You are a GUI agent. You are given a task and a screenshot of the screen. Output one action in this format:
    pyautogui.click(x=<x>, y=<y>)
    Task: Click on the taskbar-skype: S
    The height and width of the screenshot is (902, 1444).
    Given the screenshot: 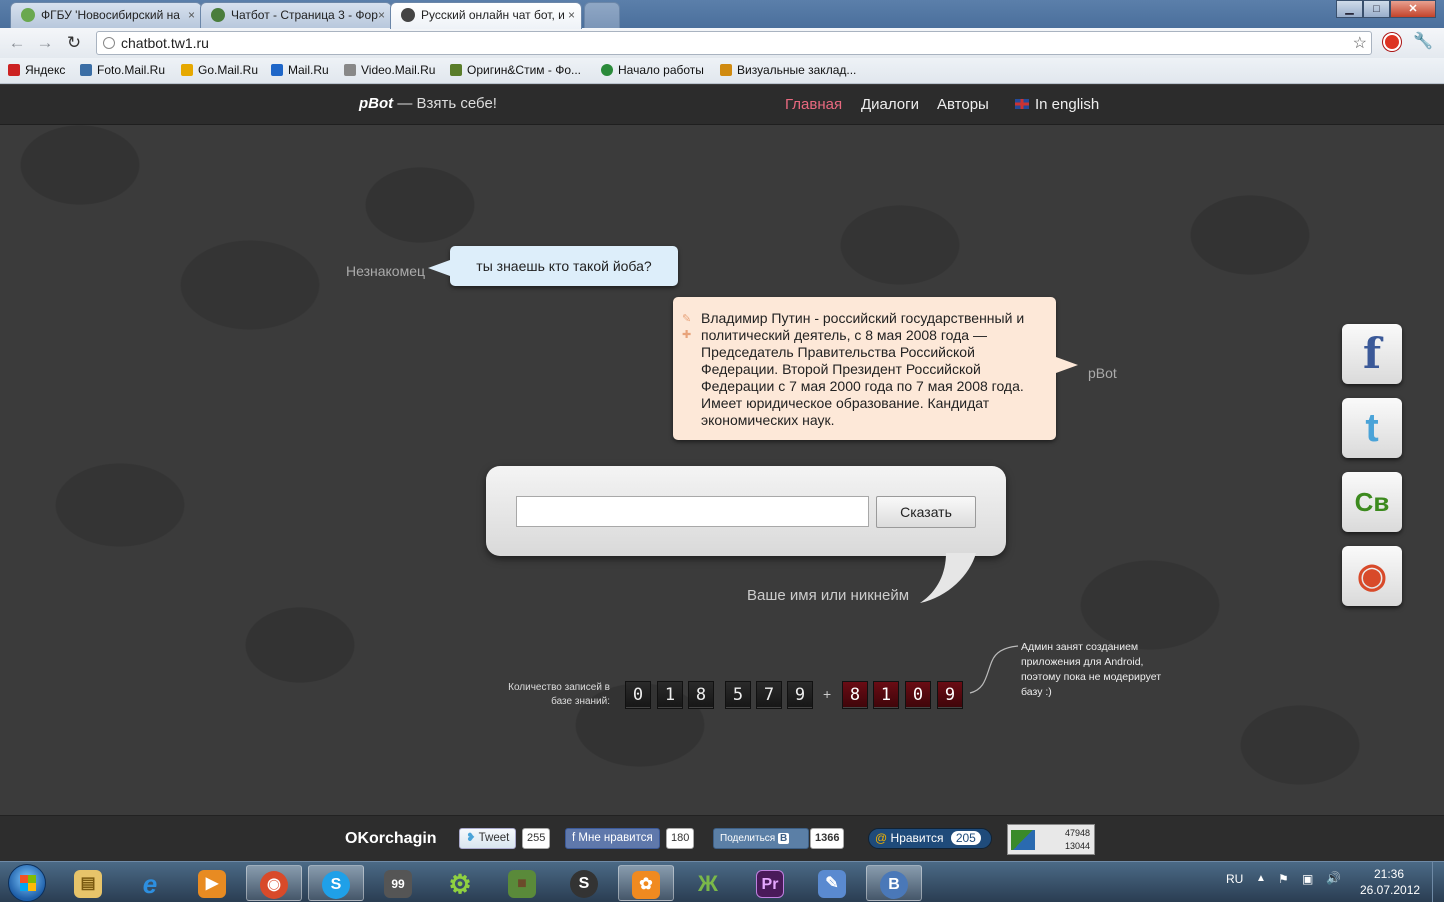 What is the action you would take?
    pyautogui.click(x=336, y=883)
    